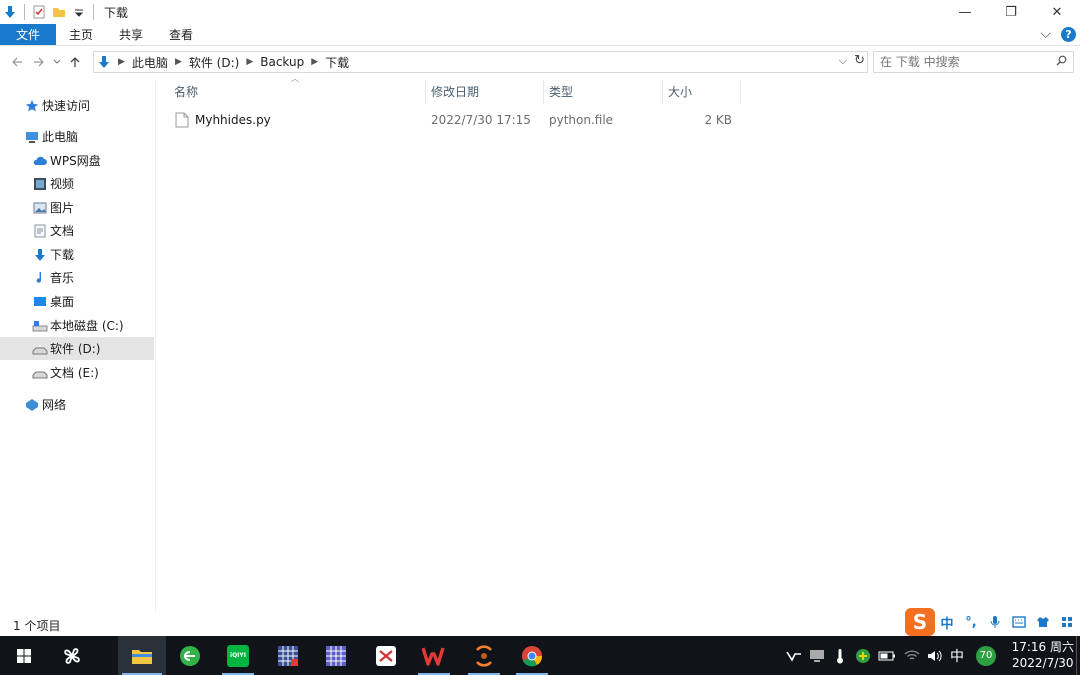 Image resolution: width=1080 pixels, height=675 pixels. I want to click on properties-icon, so click(39, 12).